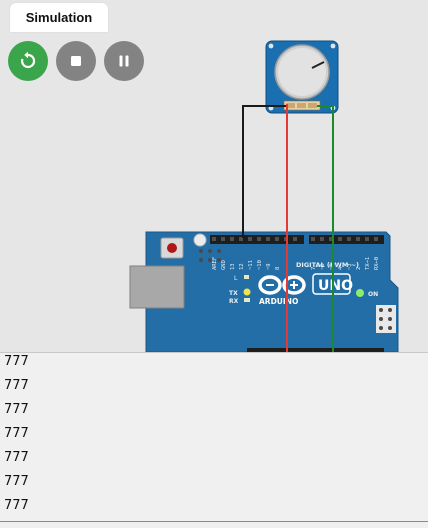  Describe the element at coordinates (233, 266) in the screenshot. I see `pin-label: 13` at that location.